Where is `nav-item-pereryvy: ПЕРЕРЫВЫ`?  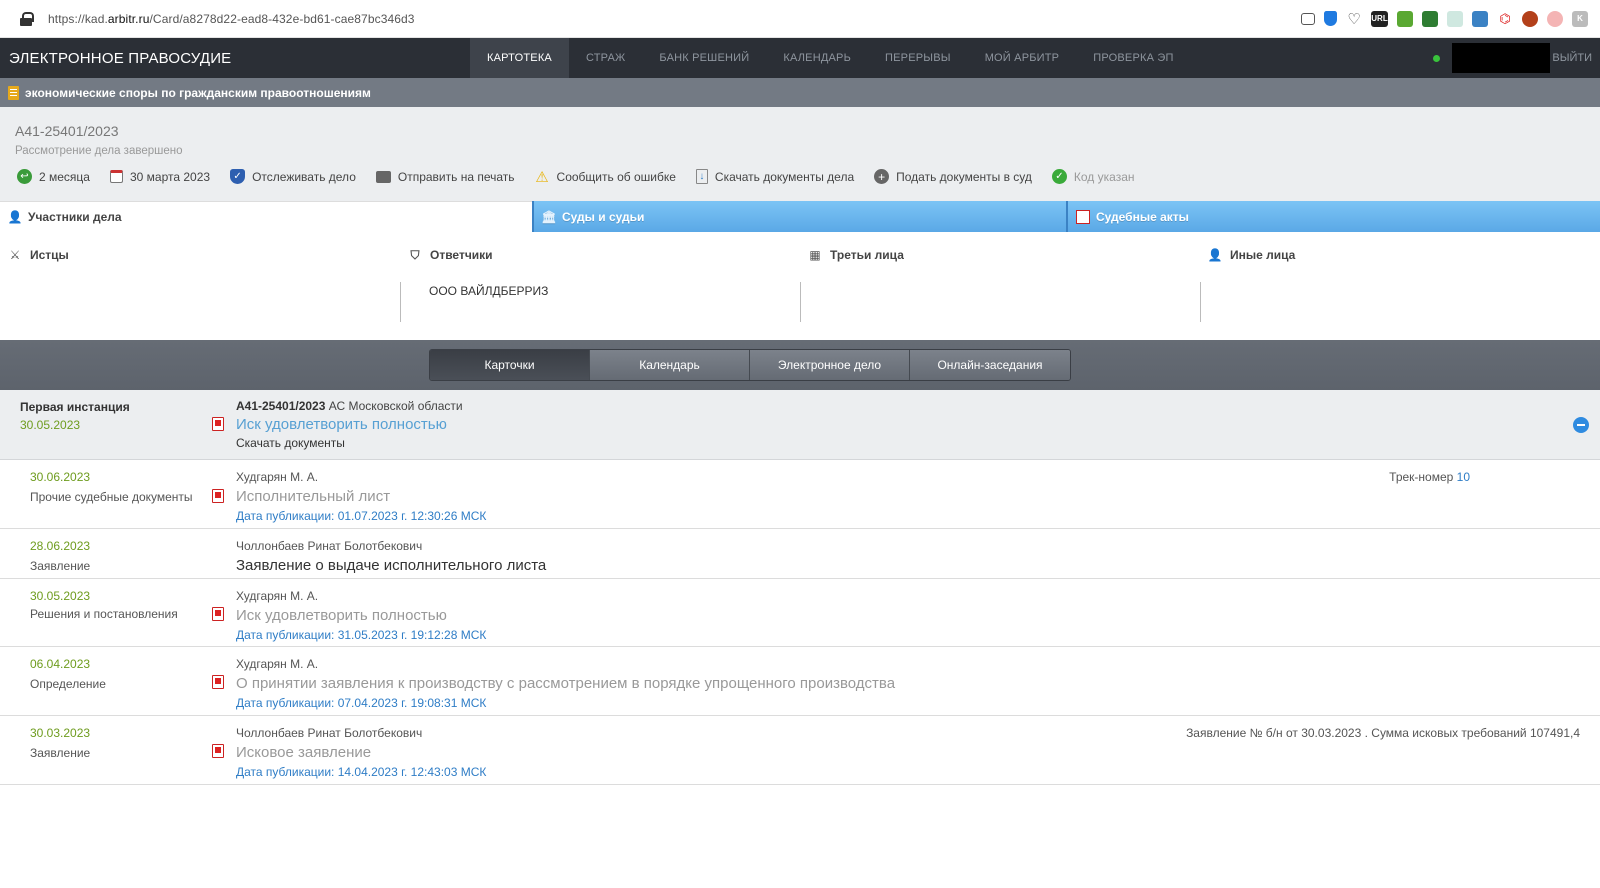 nav-item-pereryvy: ПЕРЕРЫВЫ is located at coordinates (918, 58).